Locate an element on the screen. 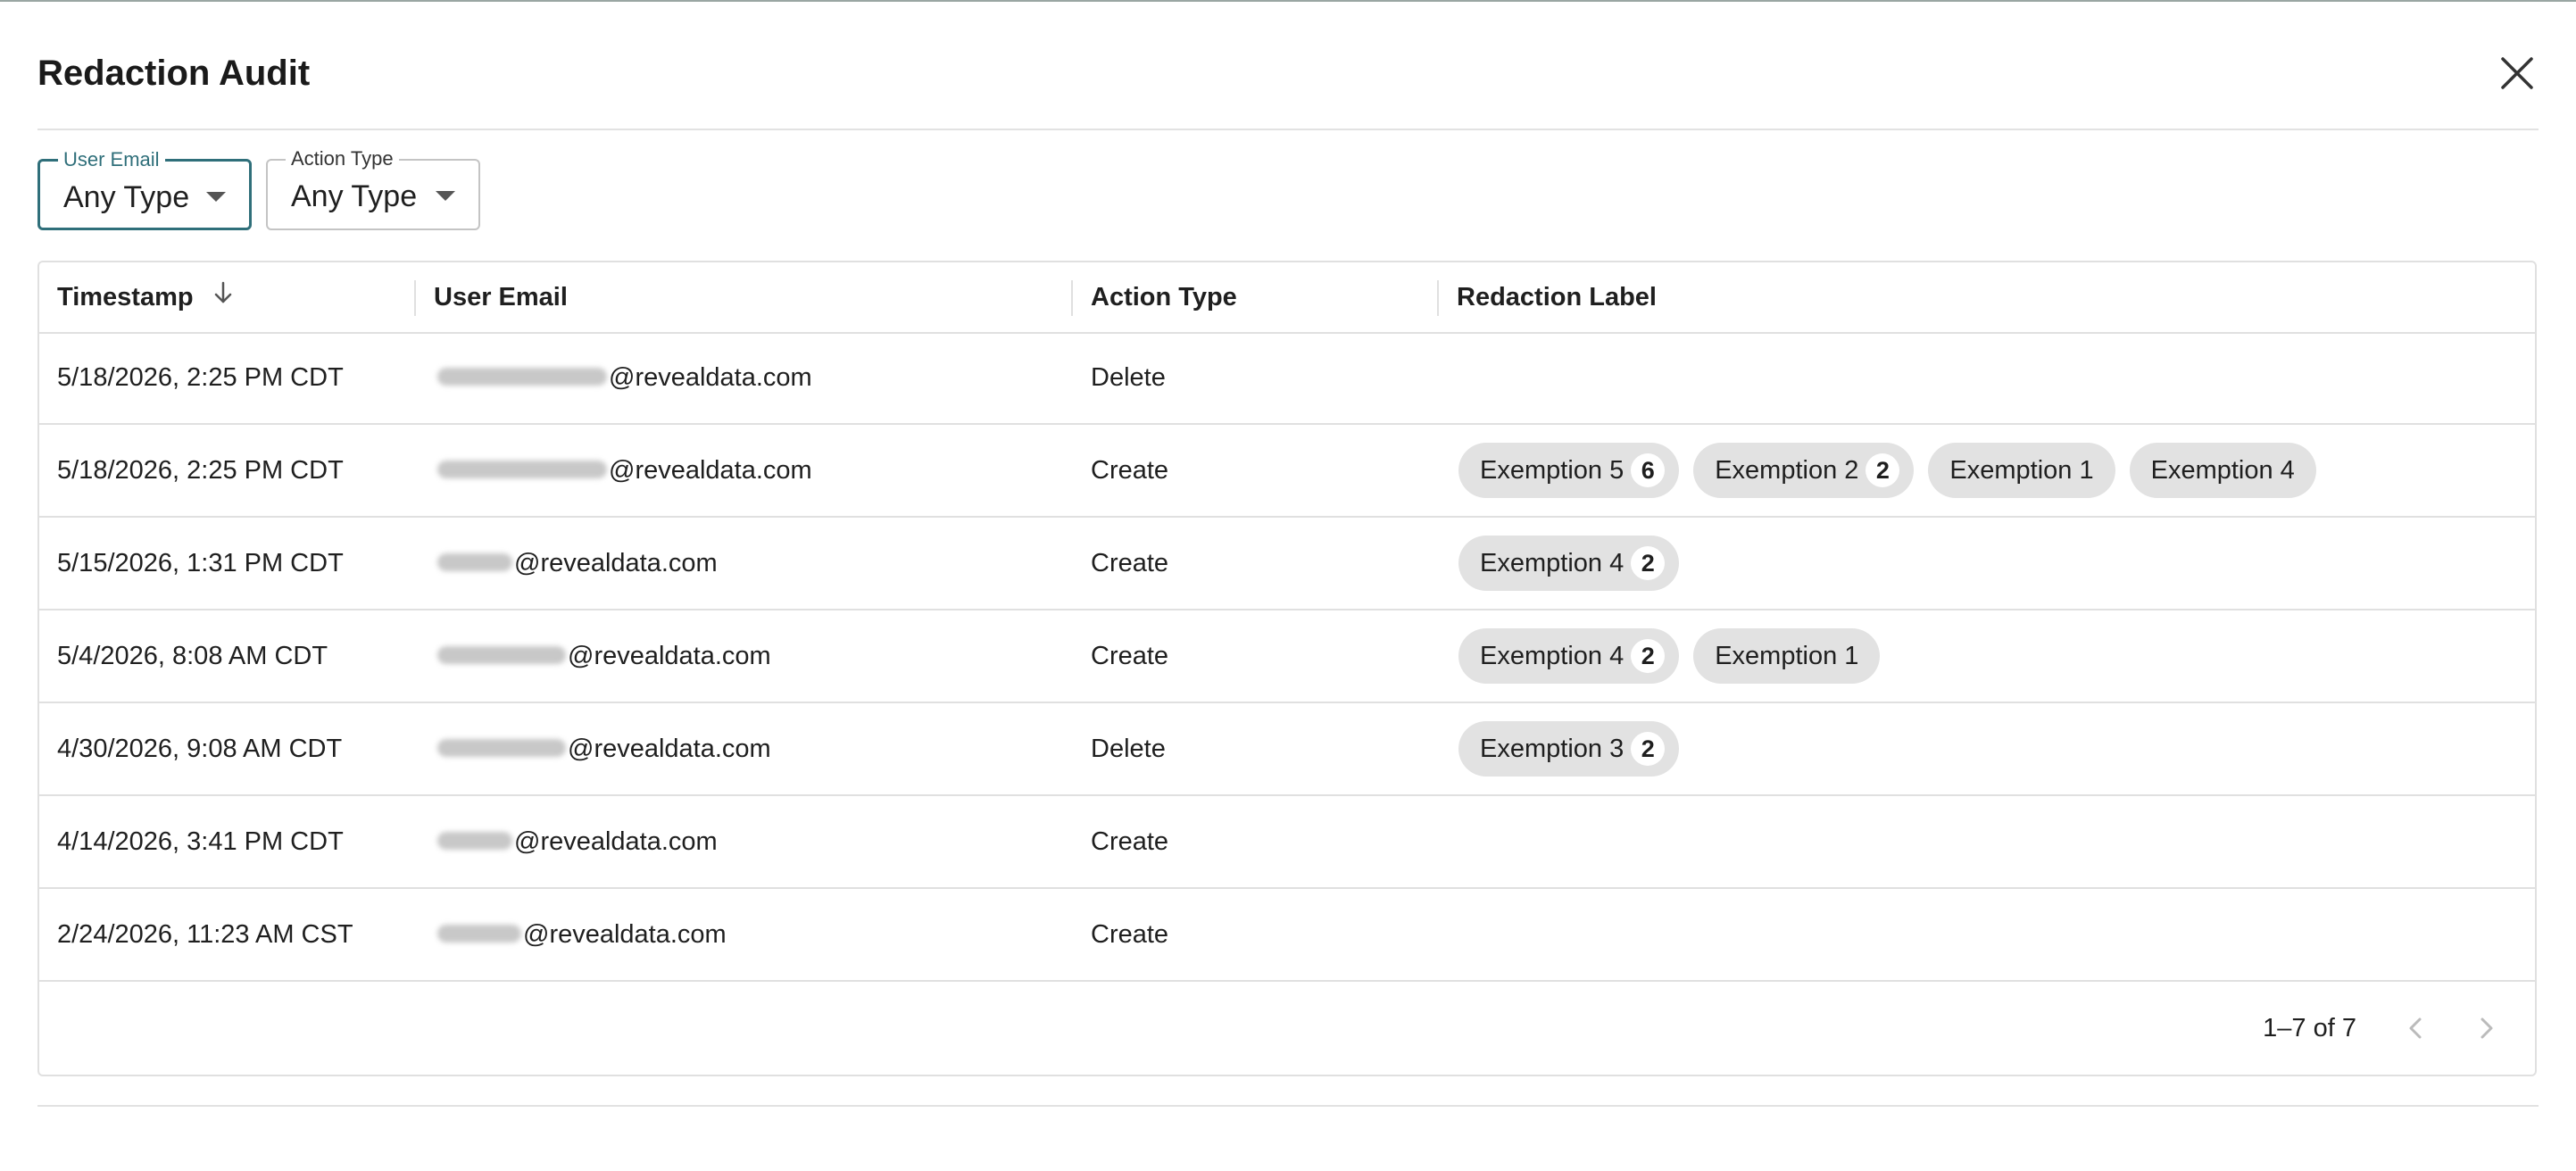  column-header-action-type: Action Type is located at coordinates (1164, 297).